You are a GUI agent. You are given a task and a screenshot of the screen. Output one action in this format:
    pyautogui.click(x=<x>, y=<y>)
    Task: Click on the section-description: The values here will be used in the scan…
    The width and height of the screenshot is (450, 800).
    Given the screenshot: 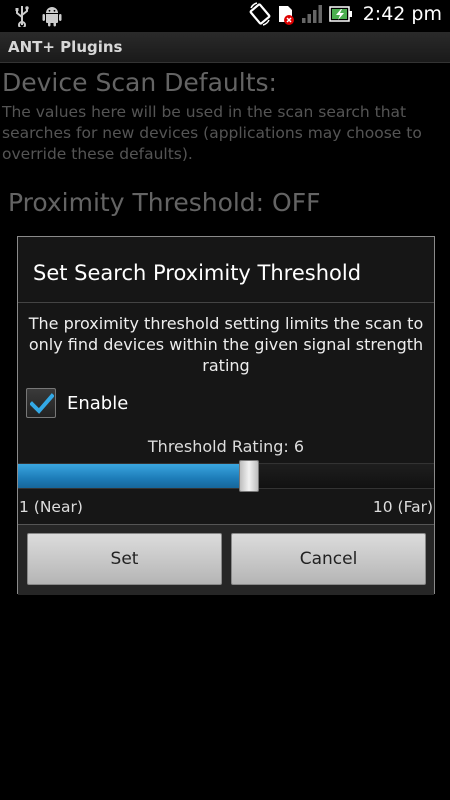 What is the action you would take?
    pyautogui.click(x=212, y=133)
    